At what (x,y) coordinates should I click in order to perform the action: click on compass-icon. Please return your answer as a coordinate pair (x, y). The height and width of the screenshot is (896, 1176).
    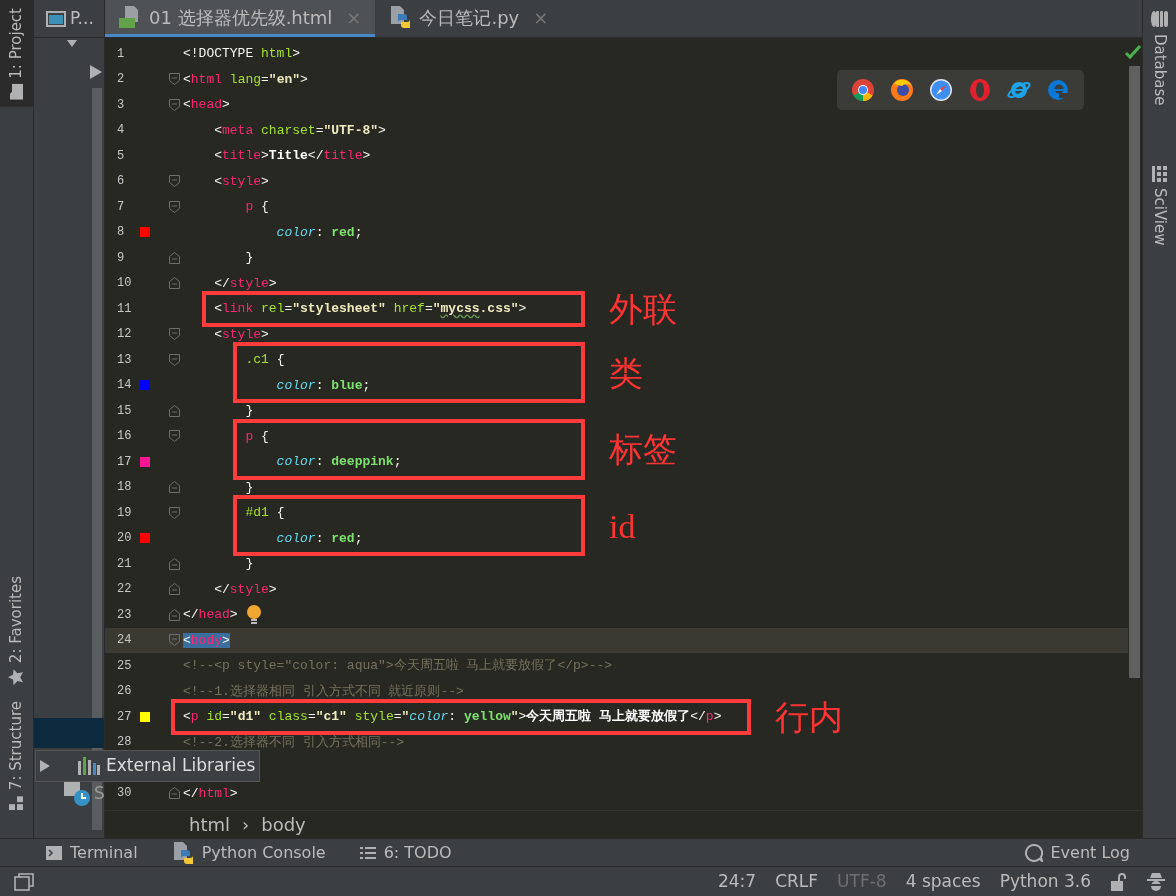
    Looking at the image, I should click on (941, 90).